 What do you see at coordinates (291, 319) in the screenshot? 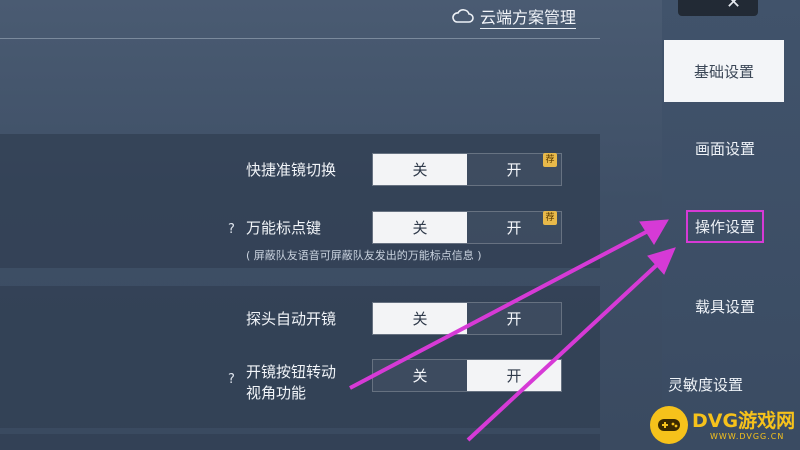
I see `peek-auto-scope-label: 探头自动开镜` at bounding box center [291, 319].